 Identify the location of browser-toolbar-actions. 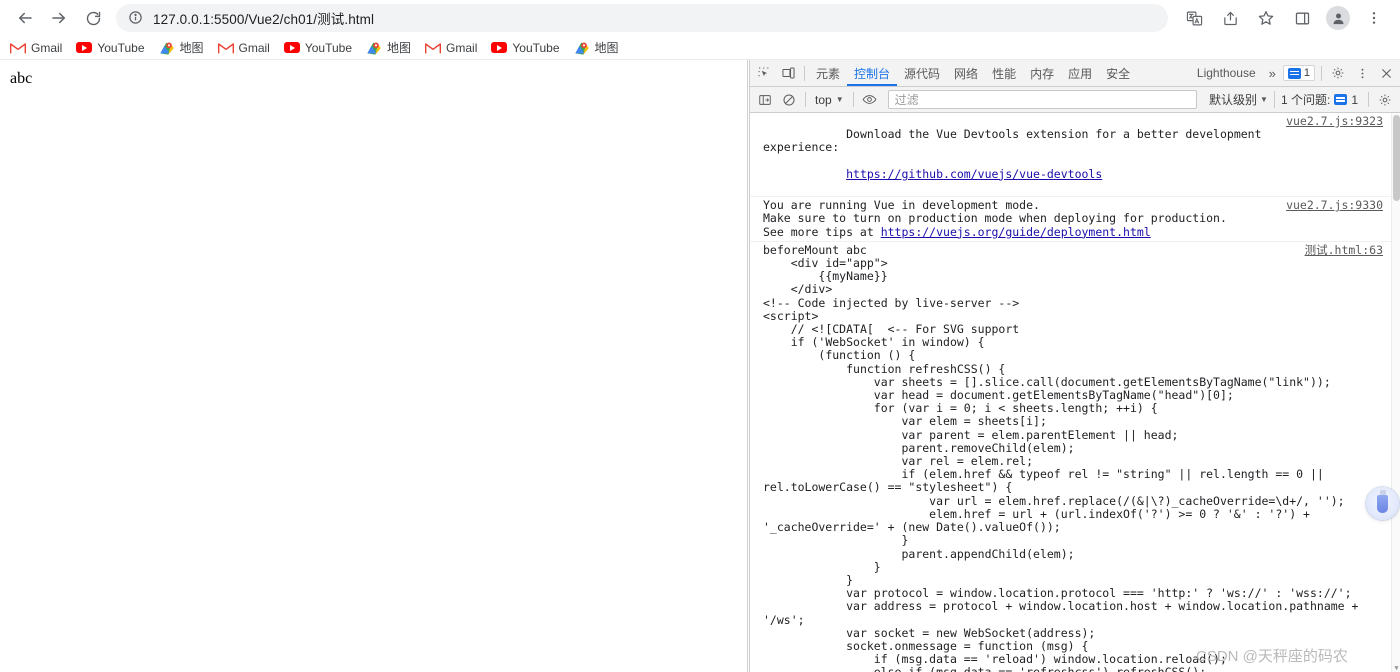
(1284, 18).